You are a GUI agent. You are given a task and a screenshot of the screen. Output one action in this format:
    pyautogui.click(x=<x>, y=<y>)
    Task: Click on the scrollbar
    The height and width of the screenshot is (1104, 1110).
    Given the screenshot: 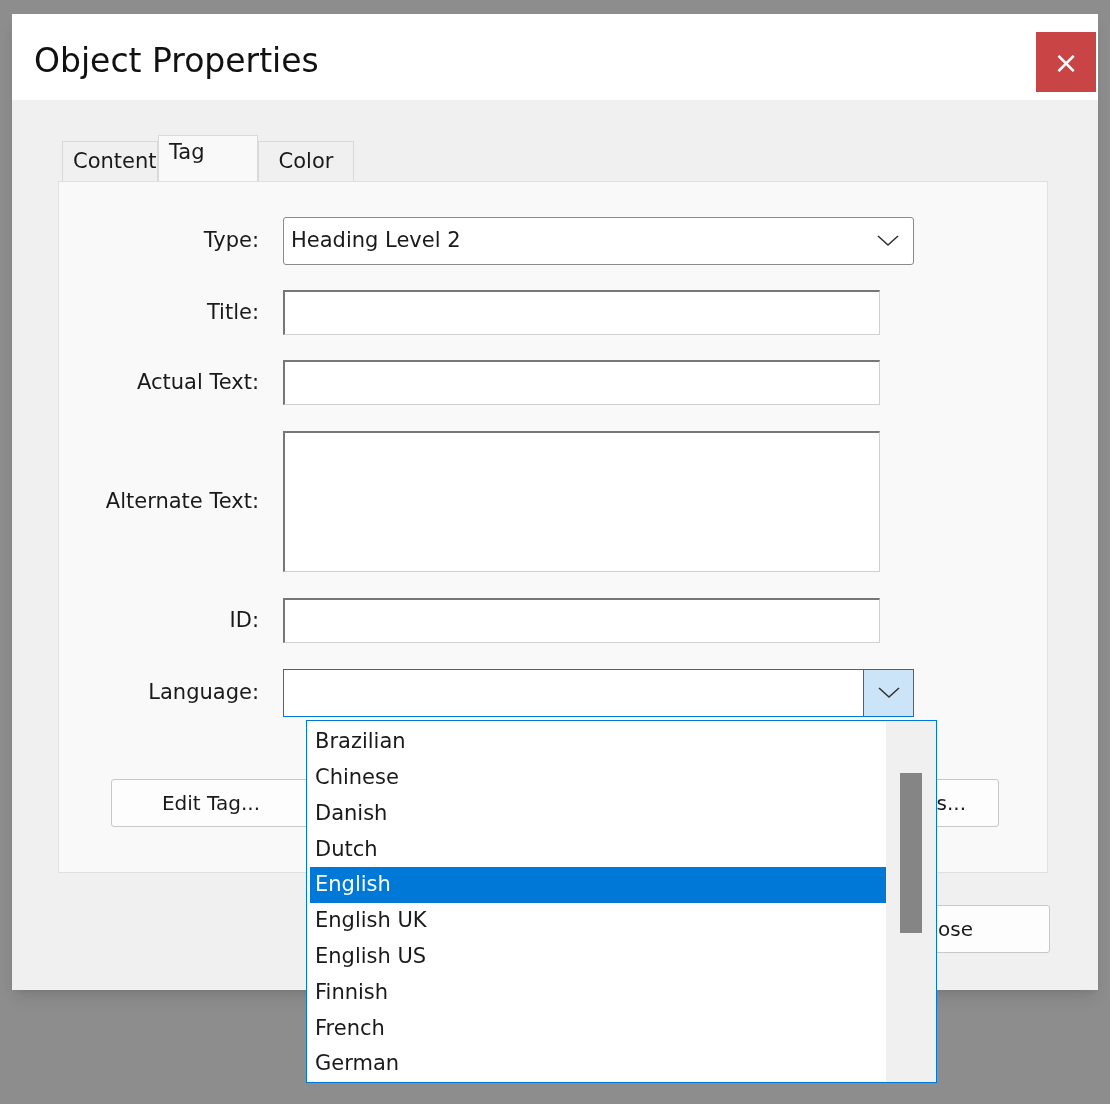 What is the action you would take?
    pyautogui.click(x=911, y=901)
    